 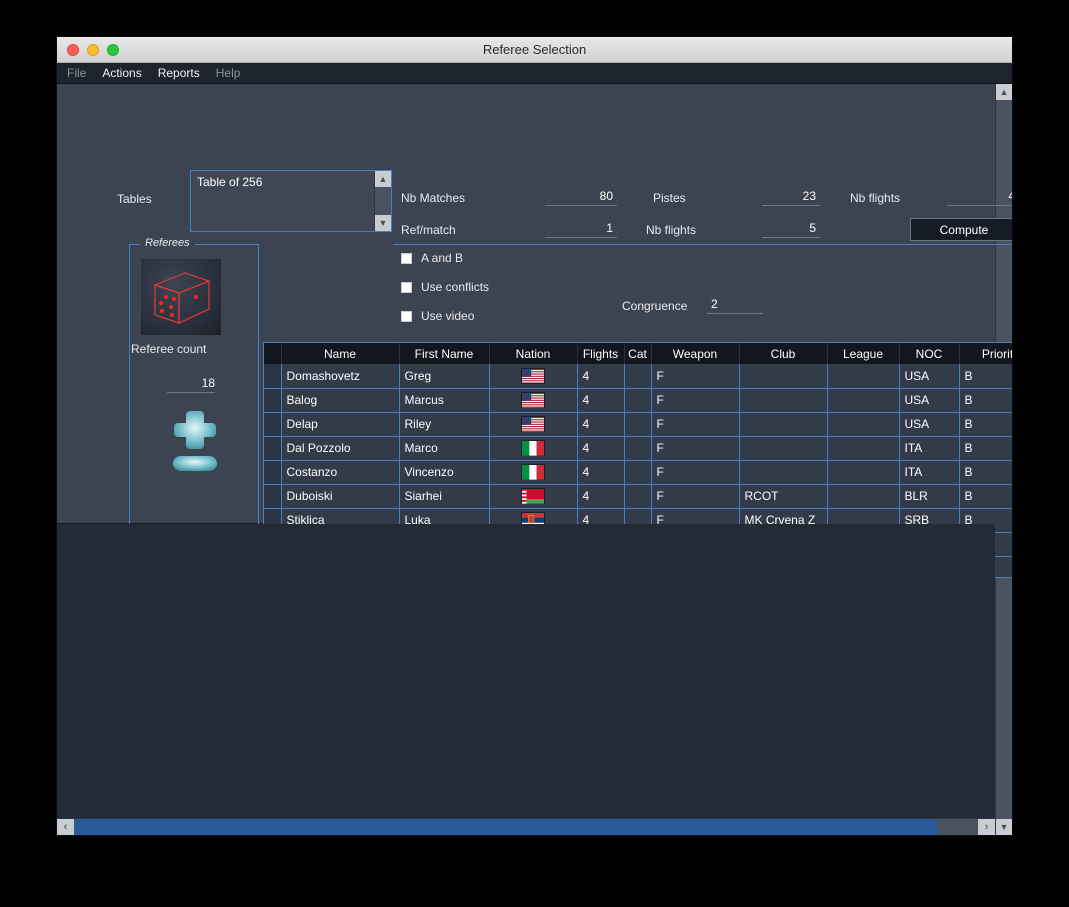 I want to click on decrement-button, so click(x=195, y=463).